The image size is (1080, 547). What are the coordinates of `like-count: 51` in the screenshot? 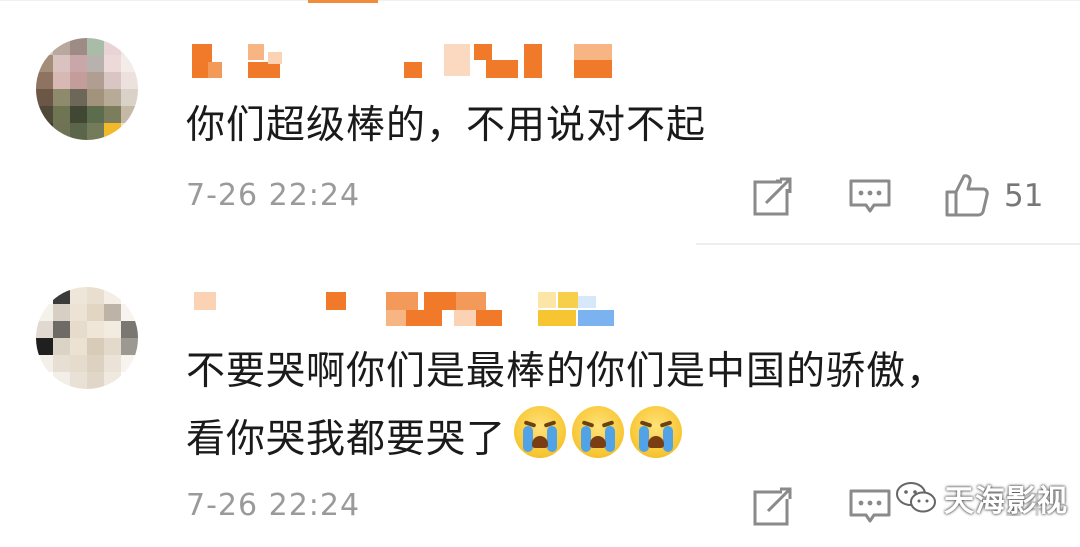 It's located at (1024, 196).